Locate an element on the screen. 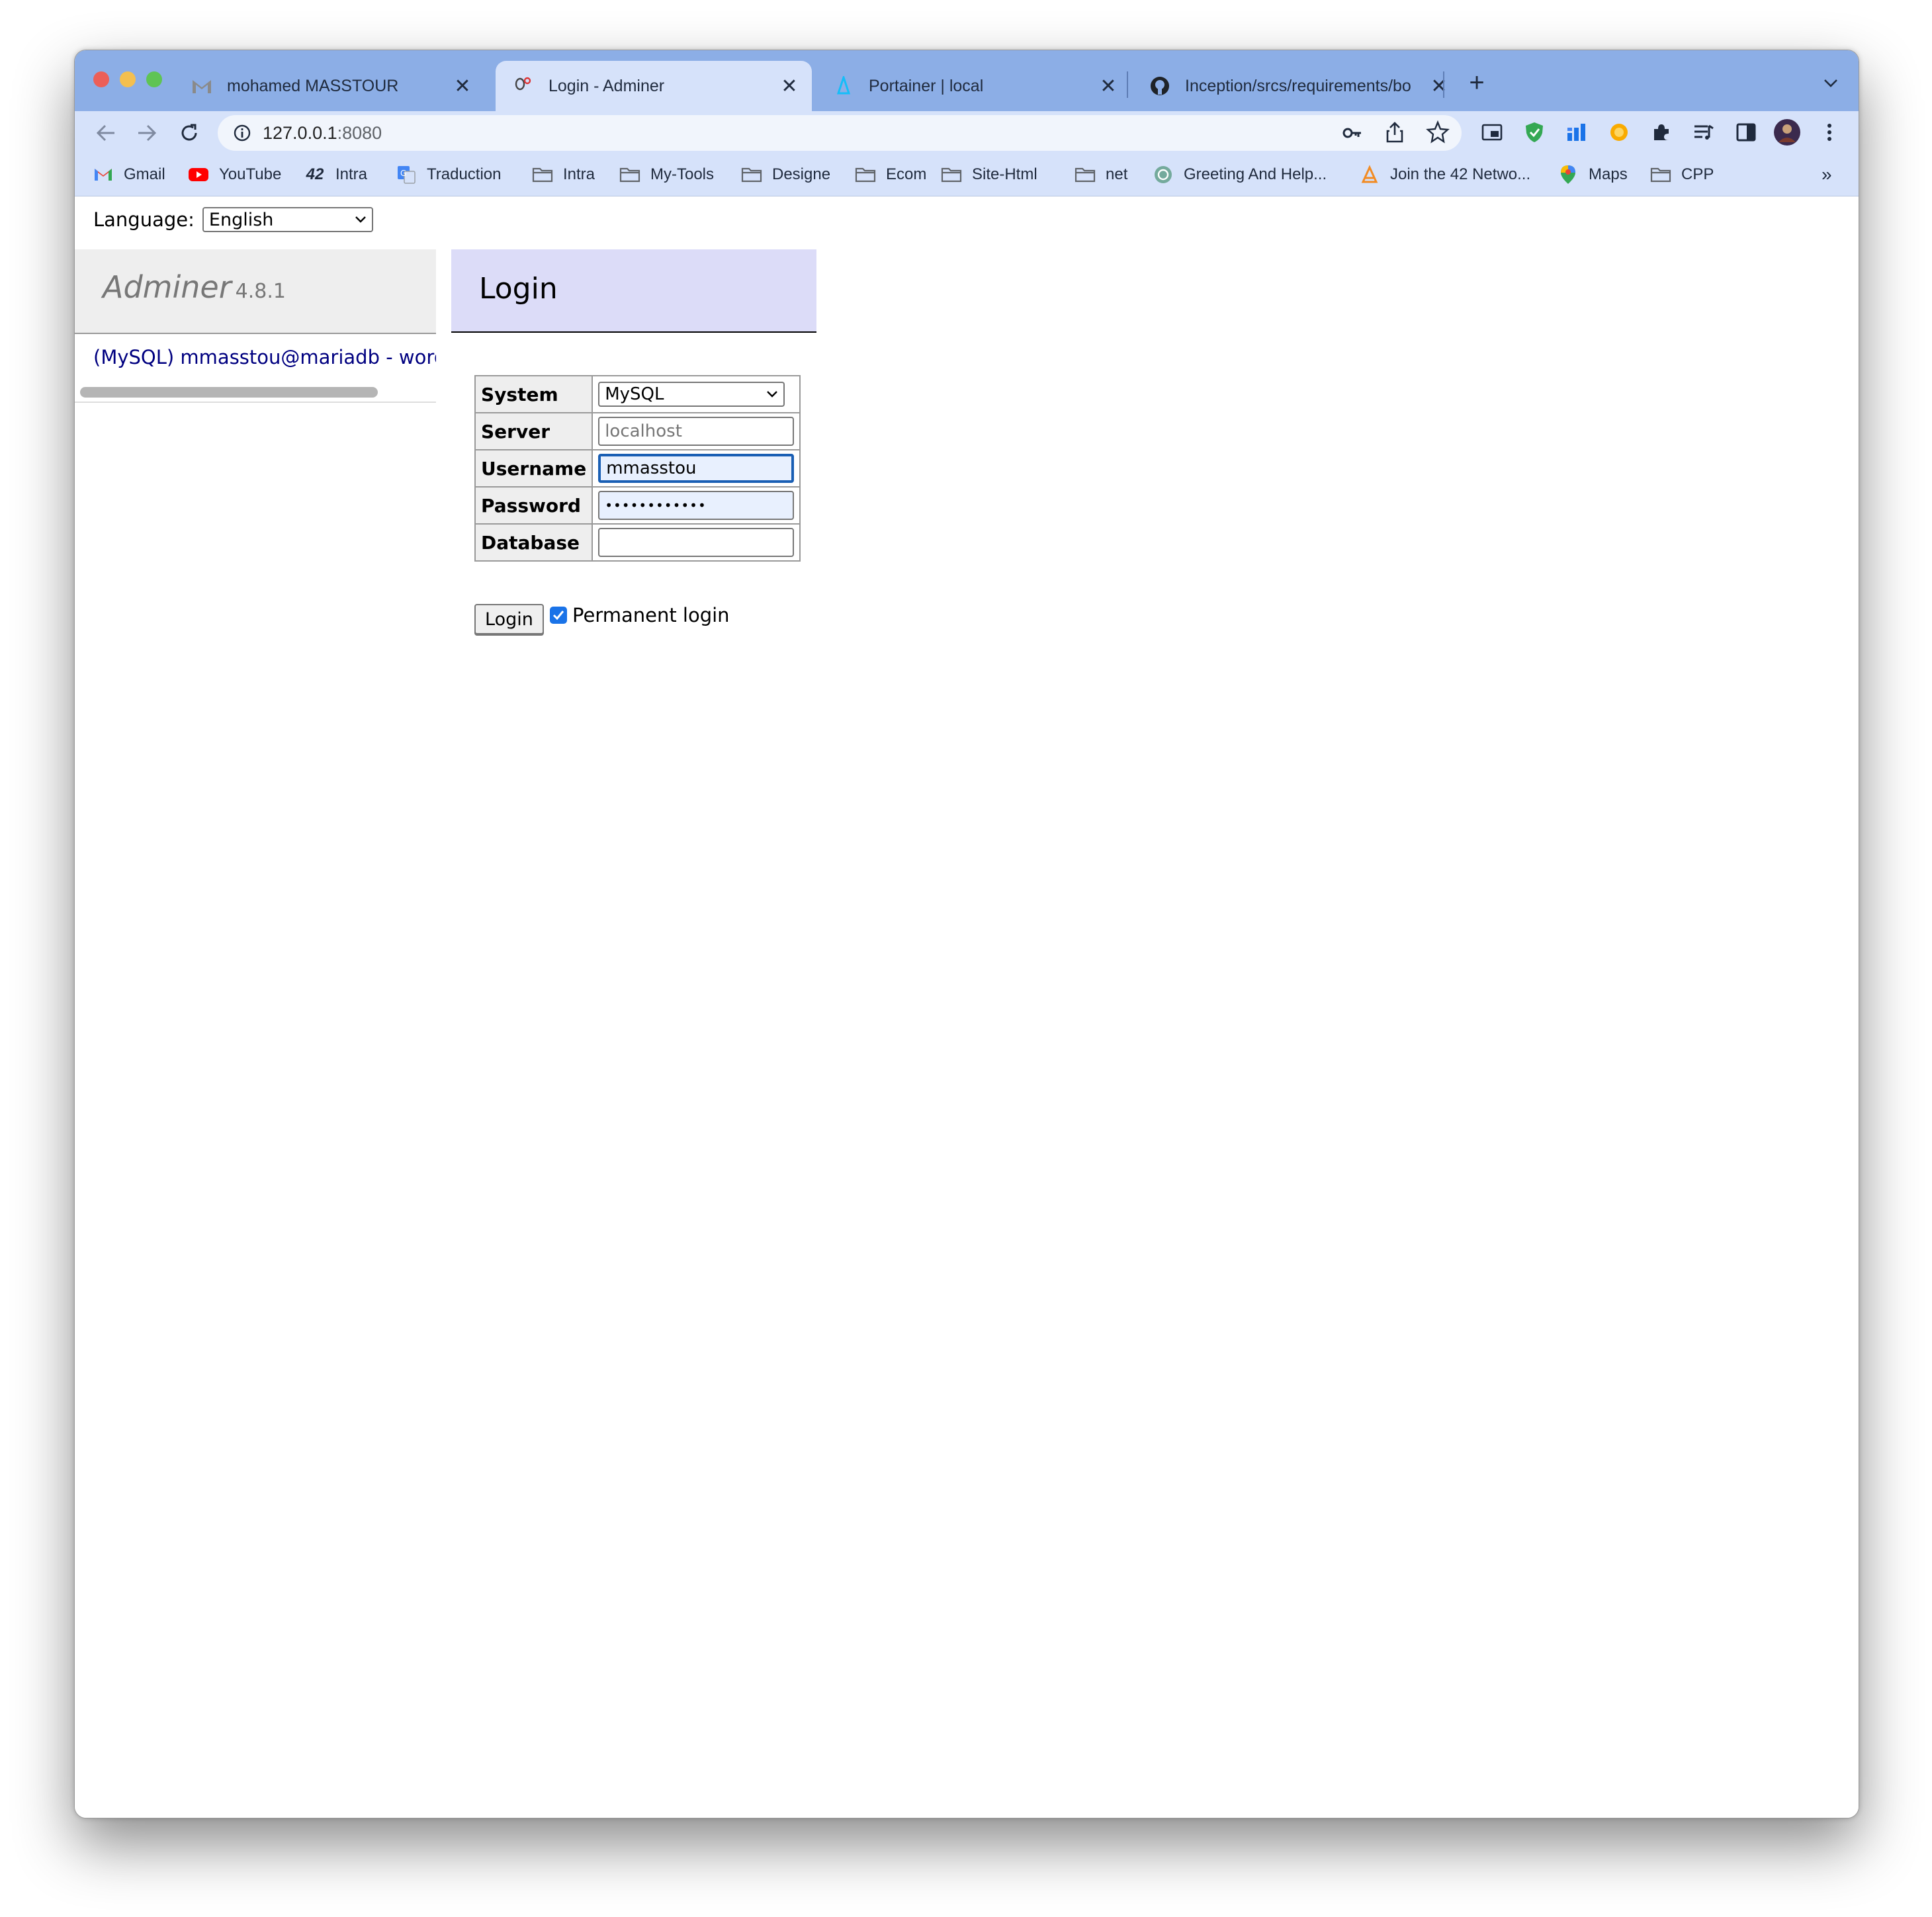  bookmark-label: Gmail is located at coordinates (144, 174).